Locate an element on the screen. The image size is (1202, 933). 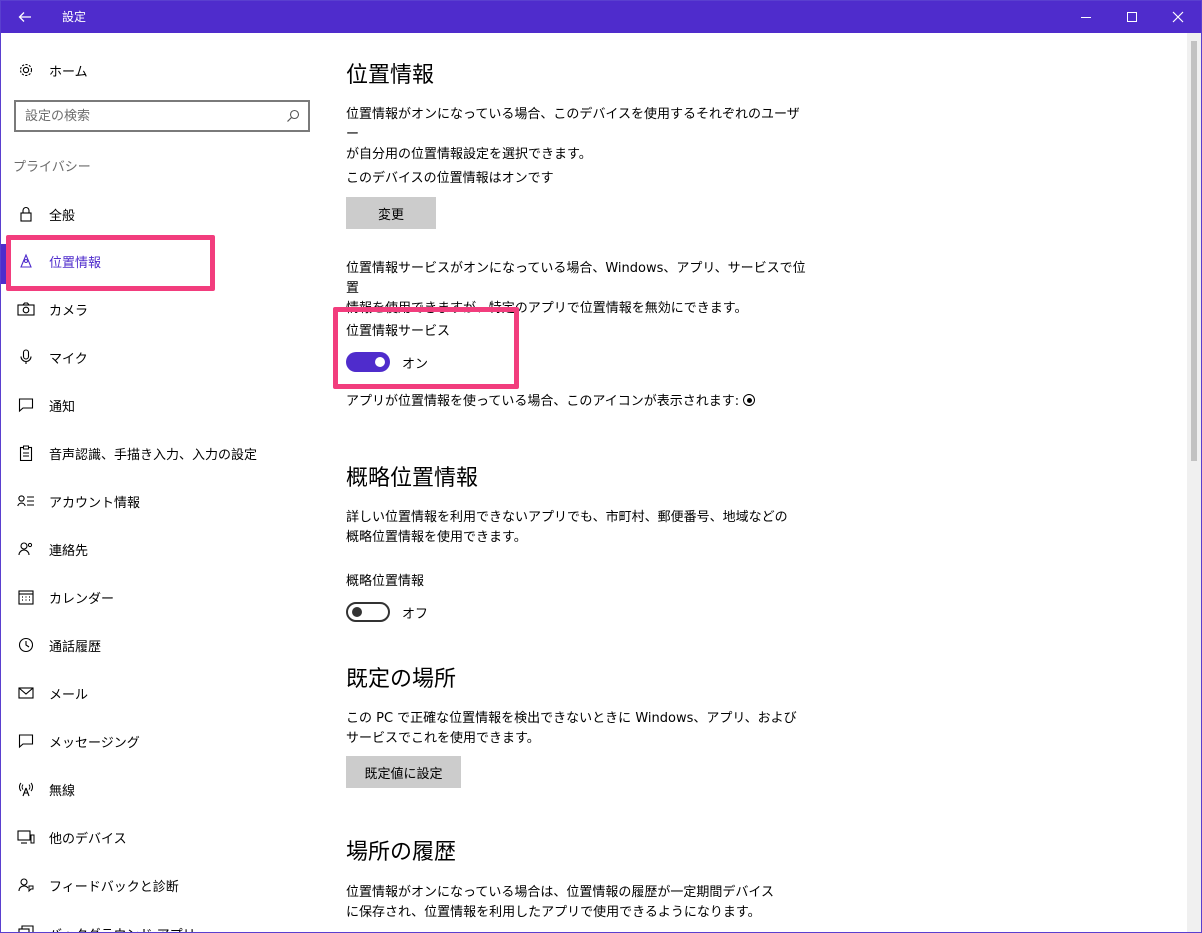
sidebar-item-background-apps: バックグラウンド アプリ is located at coordinates (166, 923).